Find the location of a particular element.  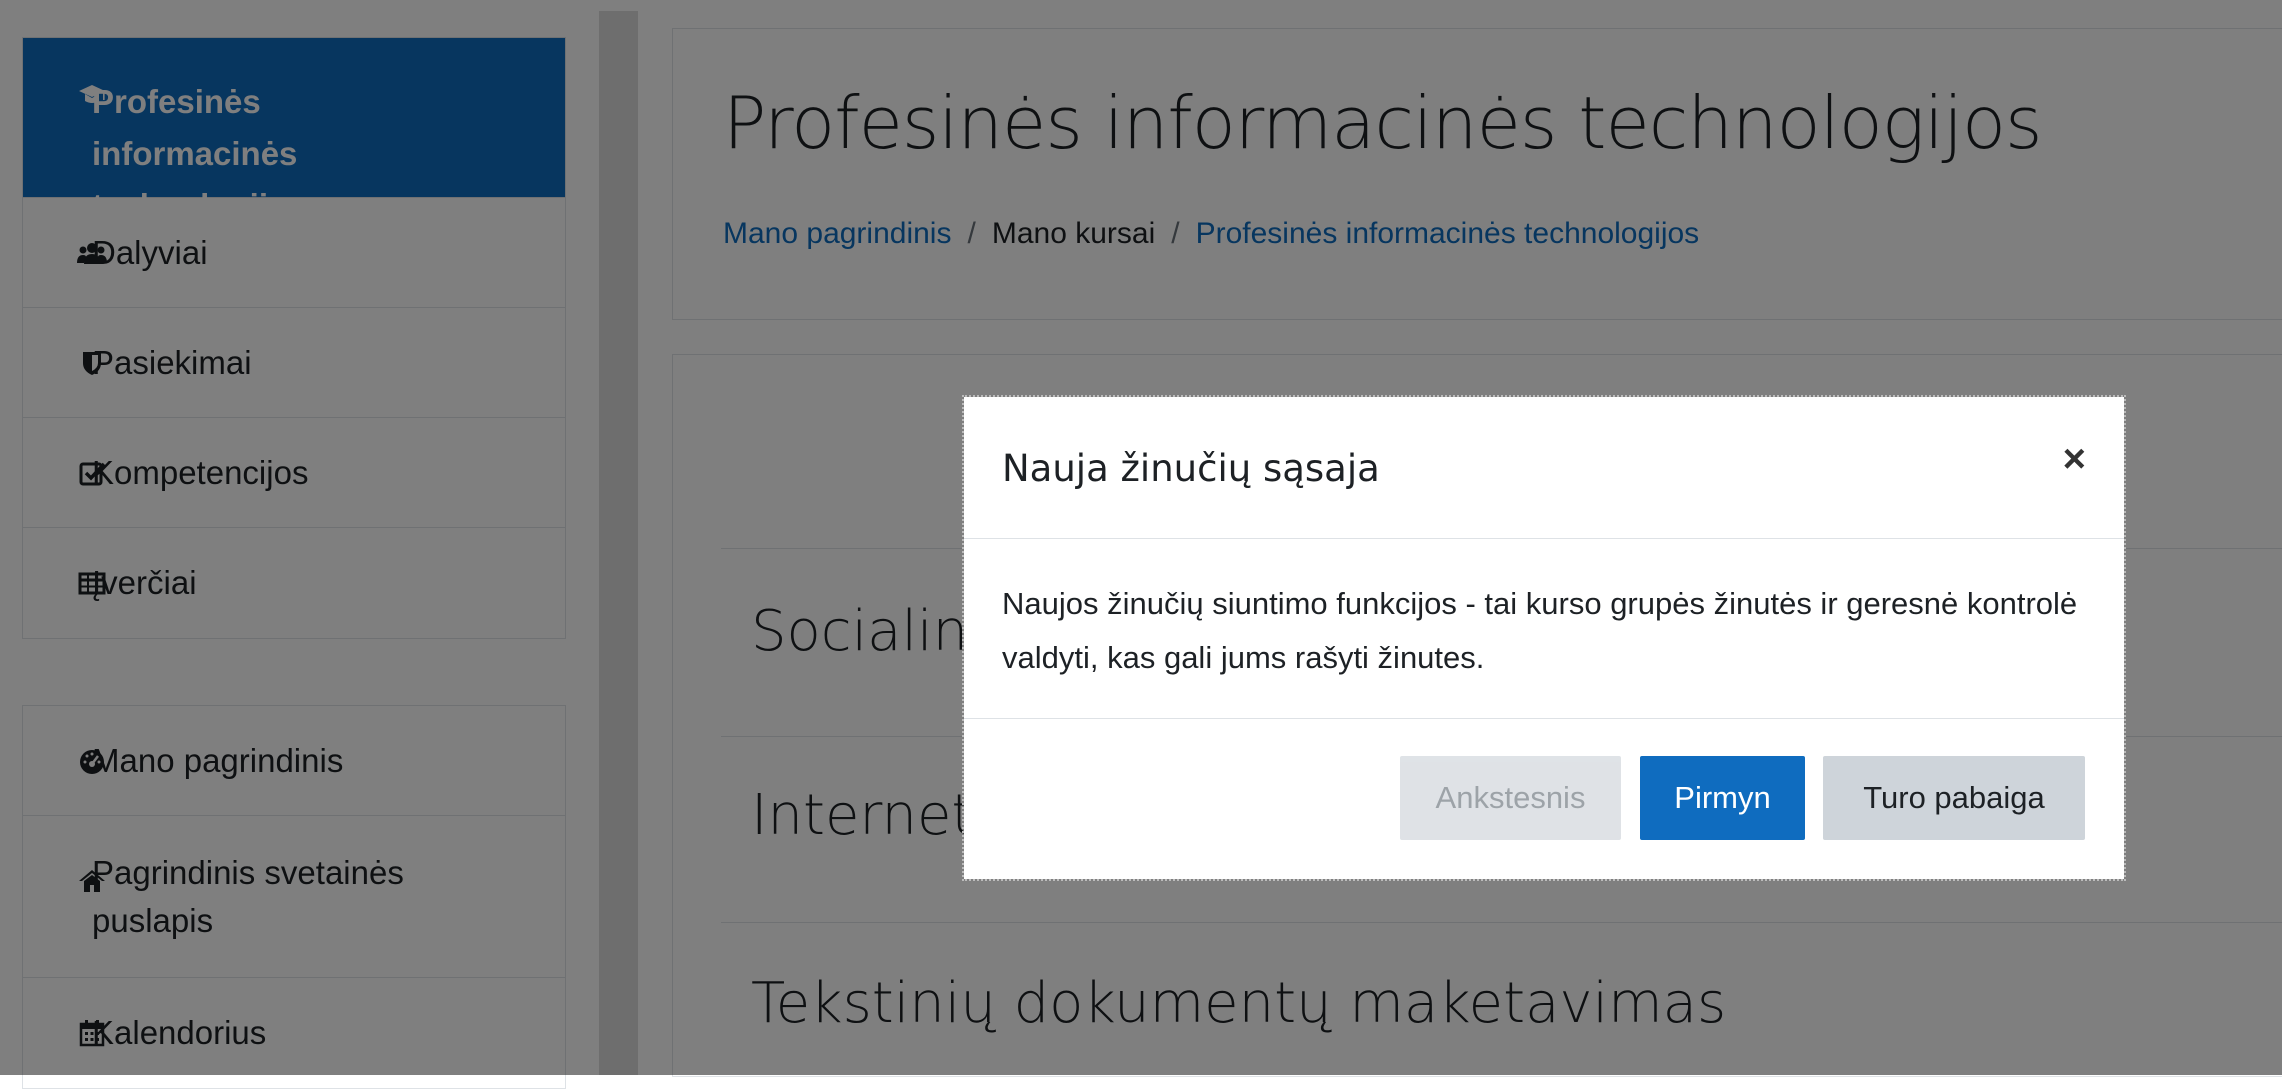

dialog-footer: Ankstesnis Pirmyn Turo pabaiga is located at coordinates (1544, 798).